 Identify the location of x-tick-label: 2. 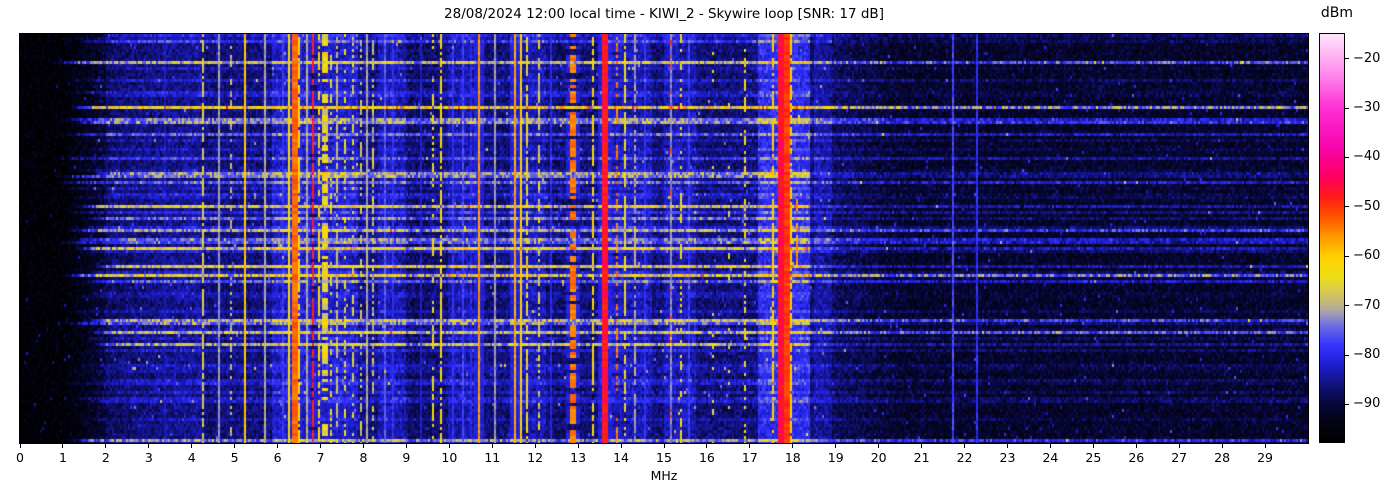
(105, 457).